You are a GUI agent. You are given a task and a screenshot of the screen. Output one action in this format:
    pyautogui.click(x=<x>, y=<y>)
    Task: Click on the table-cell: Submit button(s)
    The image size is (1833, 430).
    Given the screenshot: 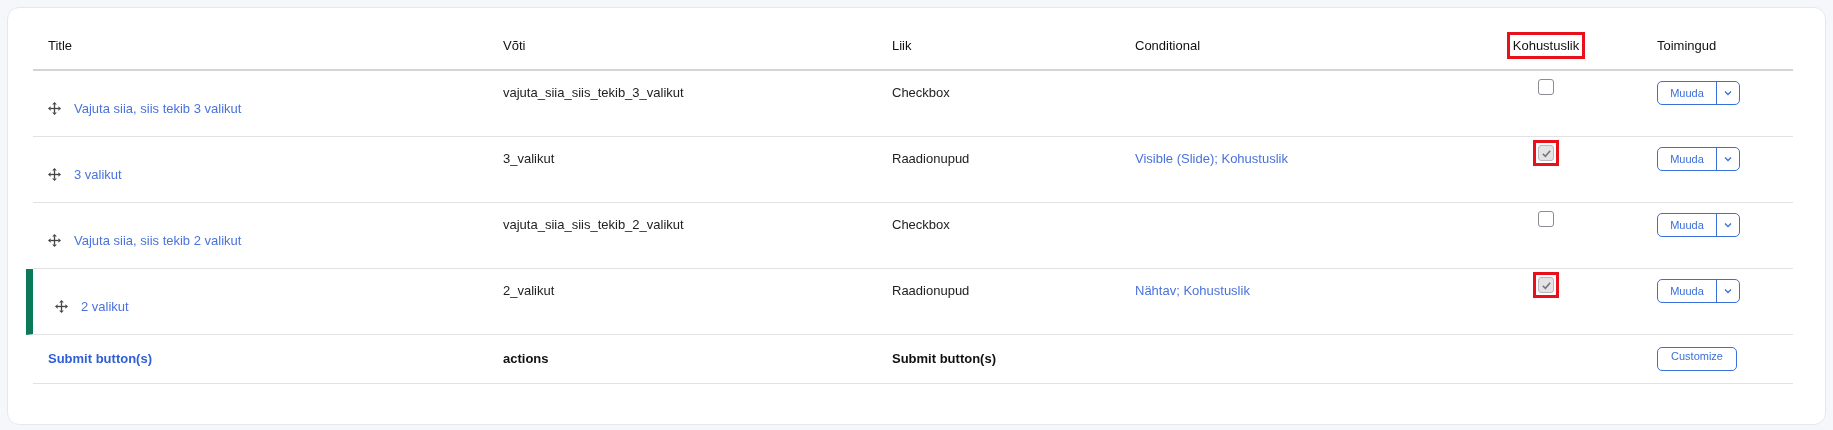 What is the action you would take?
    pyautogui.click(x=944, y=359)
    